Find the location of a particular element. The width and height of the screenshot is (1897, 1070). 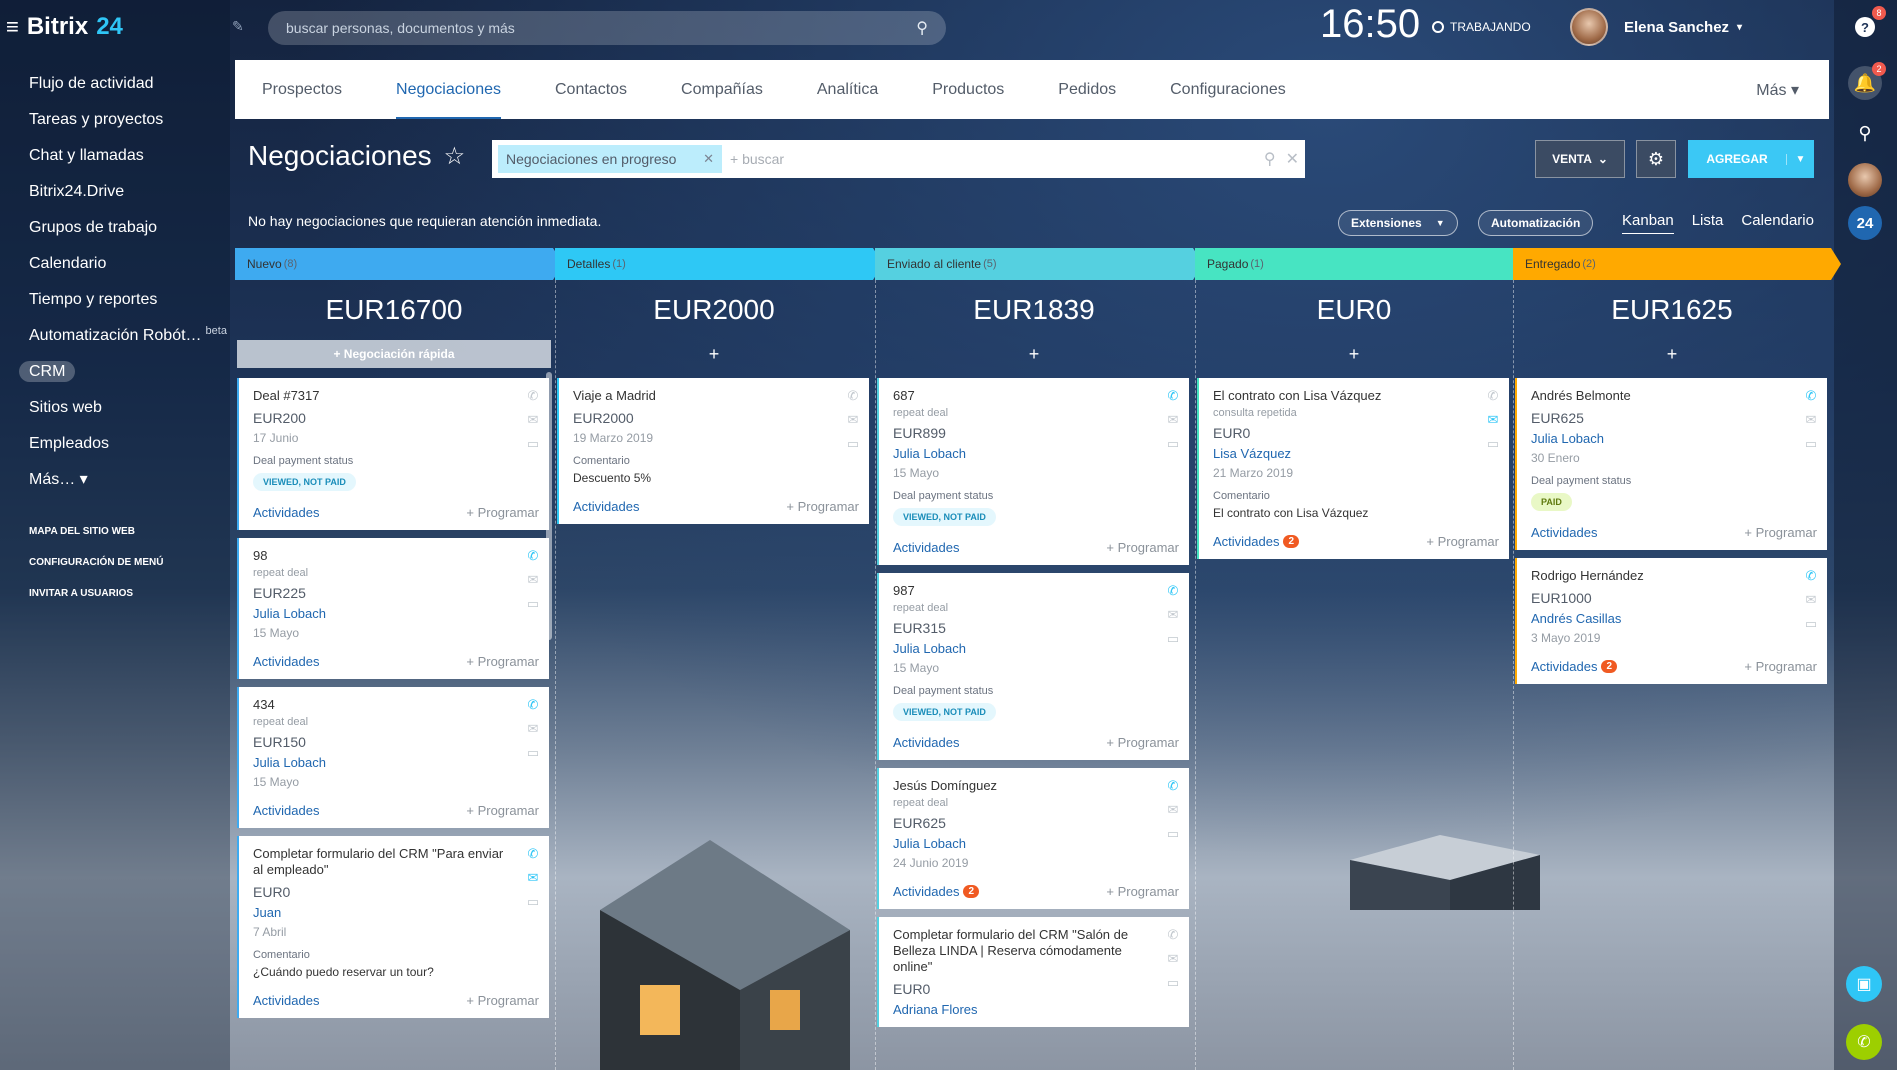

deal-title: Jesús Domínguez is located at coordinates (1036, 786).